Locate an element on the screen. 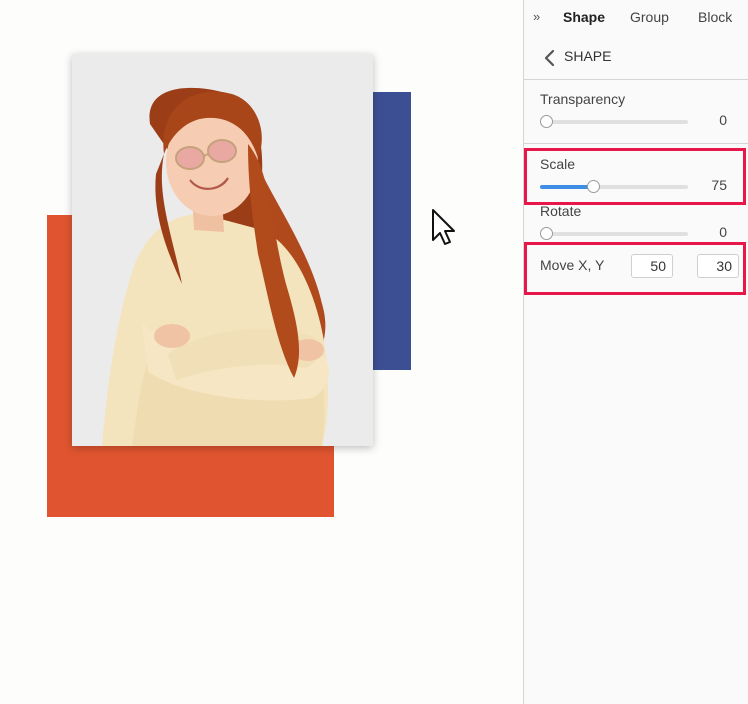  tab-shape: Shape is located at coordinates (584, 17).